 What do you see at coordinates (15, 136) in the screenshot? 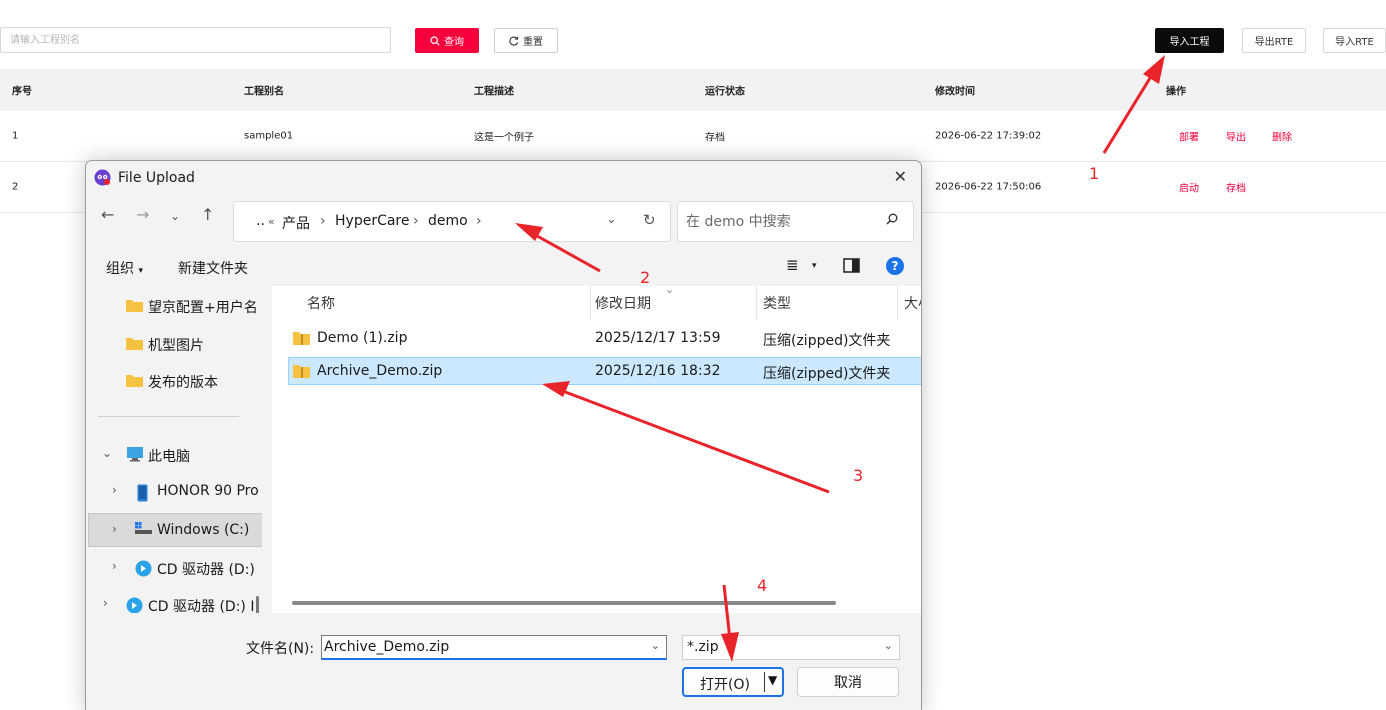
I see `row-index: 1` at bounding box center [15, 136].